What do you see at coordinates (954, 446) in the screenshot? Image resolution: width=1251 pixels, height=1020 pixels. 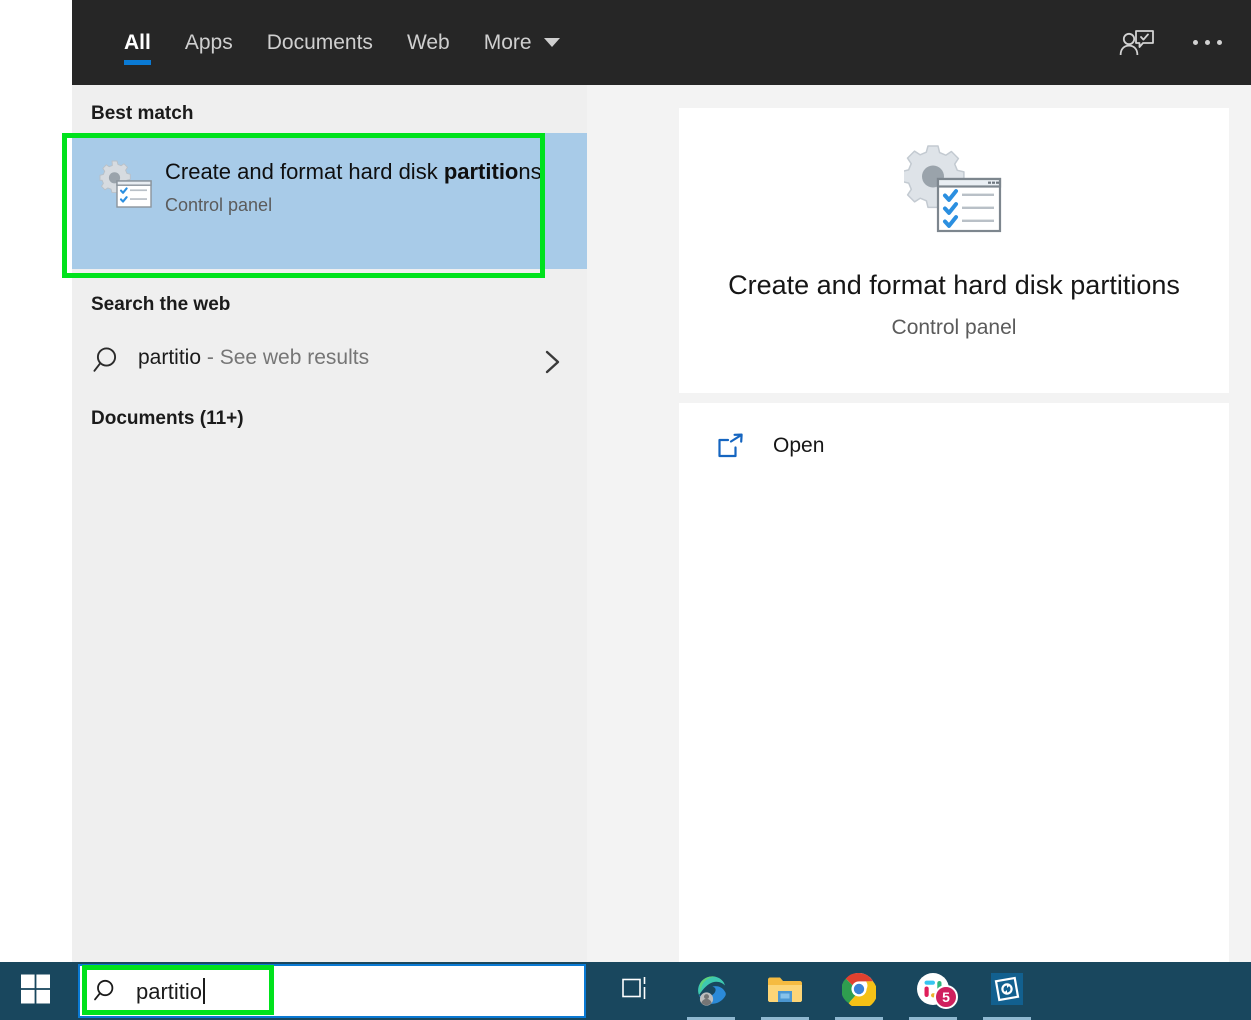 I see `open-action-button: Open` at bounding box center [954, 446].